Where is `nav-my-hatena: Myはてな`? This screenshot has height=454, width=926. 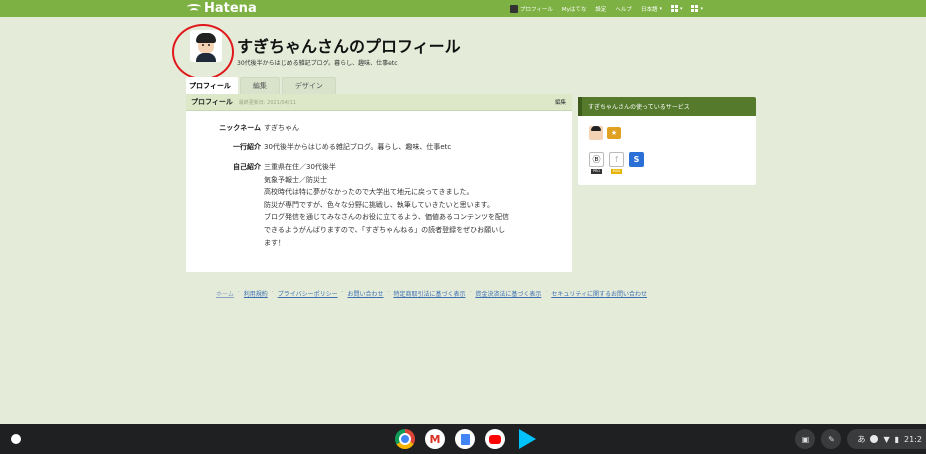 nav-my-hatena: Myはてな is located at coordinates (574, 9).